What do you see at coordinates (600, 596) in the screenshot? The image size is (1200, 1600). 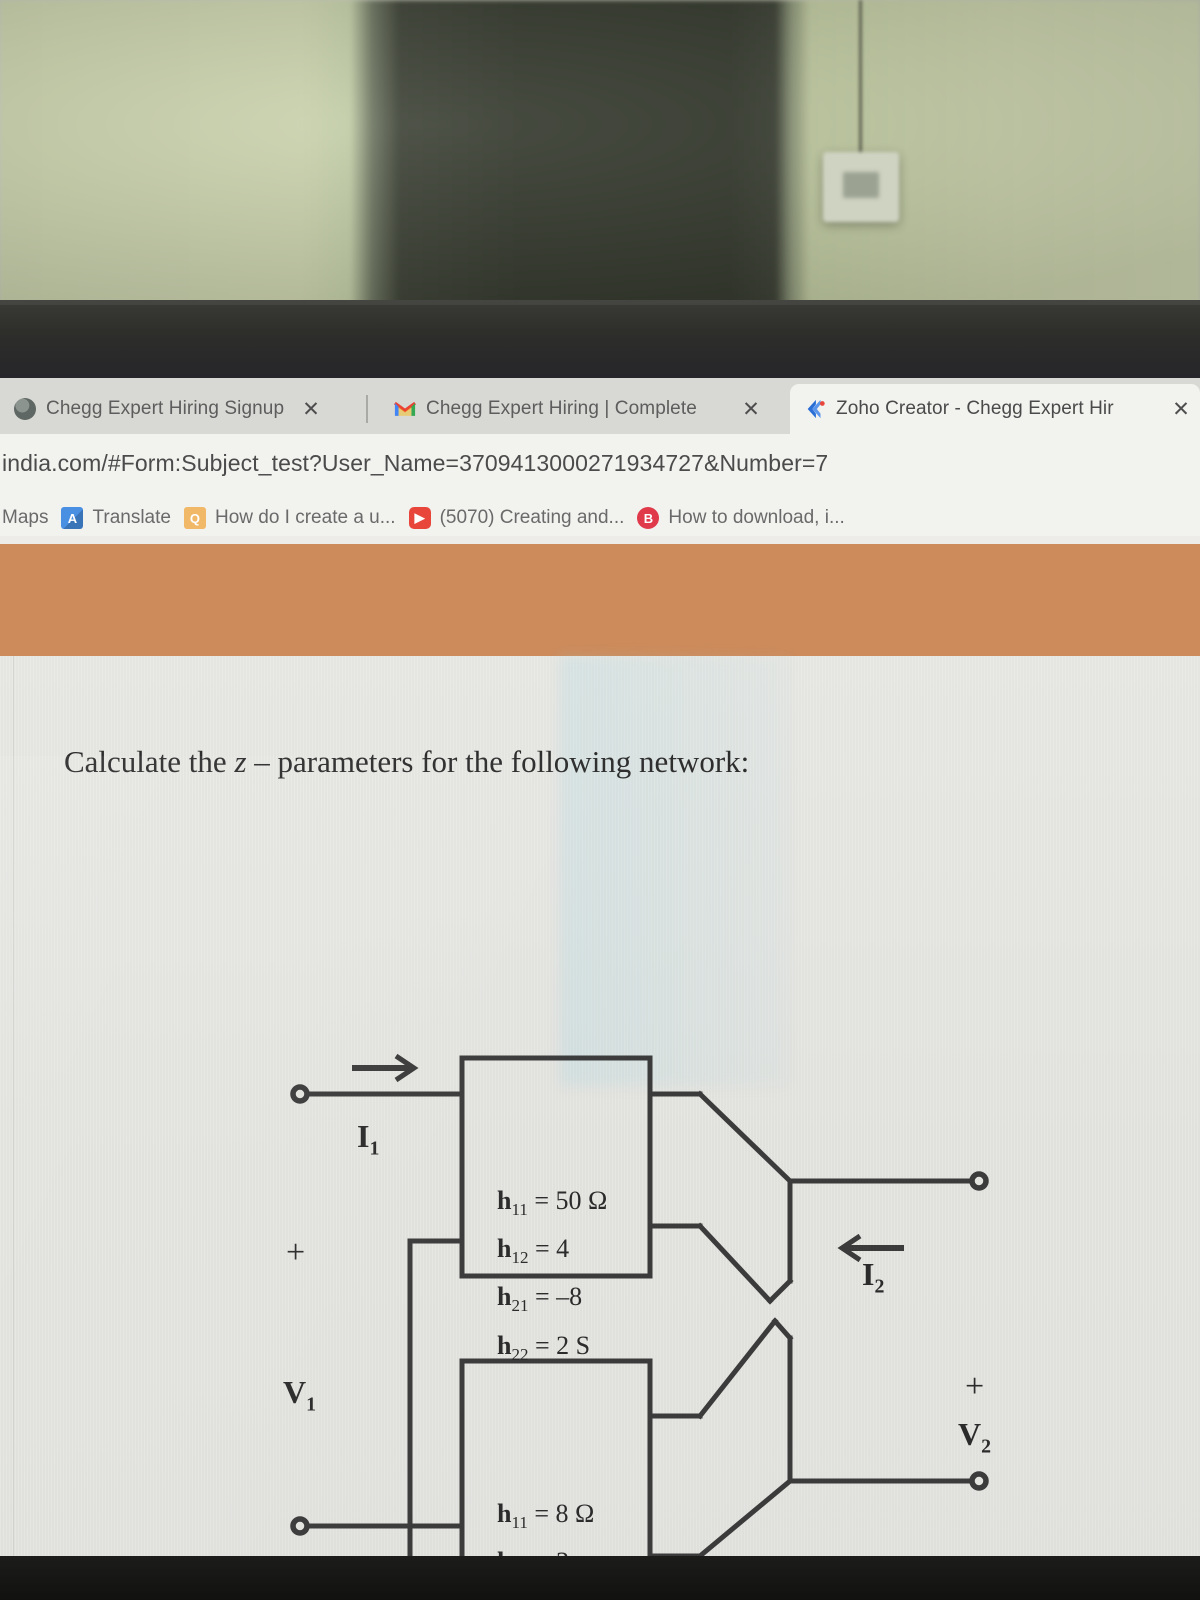 I see `page-header-banner` at bounding box center [600, 596].